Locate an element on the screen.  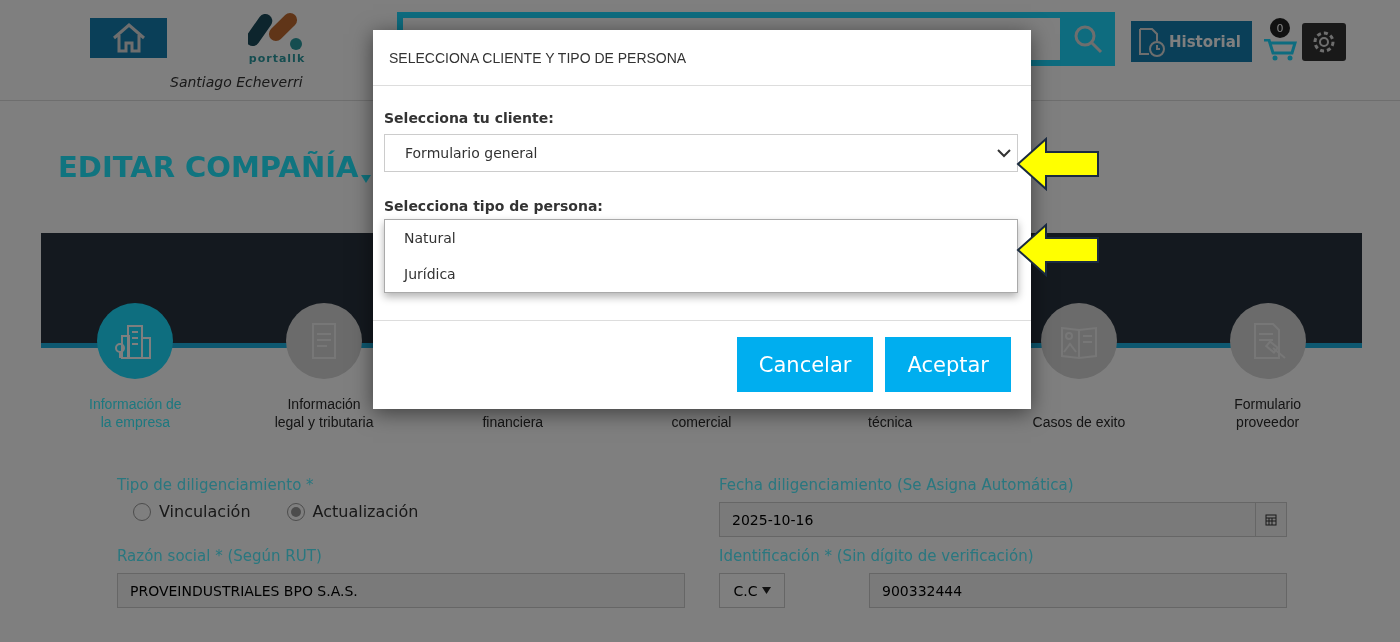
cart-icon is located at coordinates (1280, 51).